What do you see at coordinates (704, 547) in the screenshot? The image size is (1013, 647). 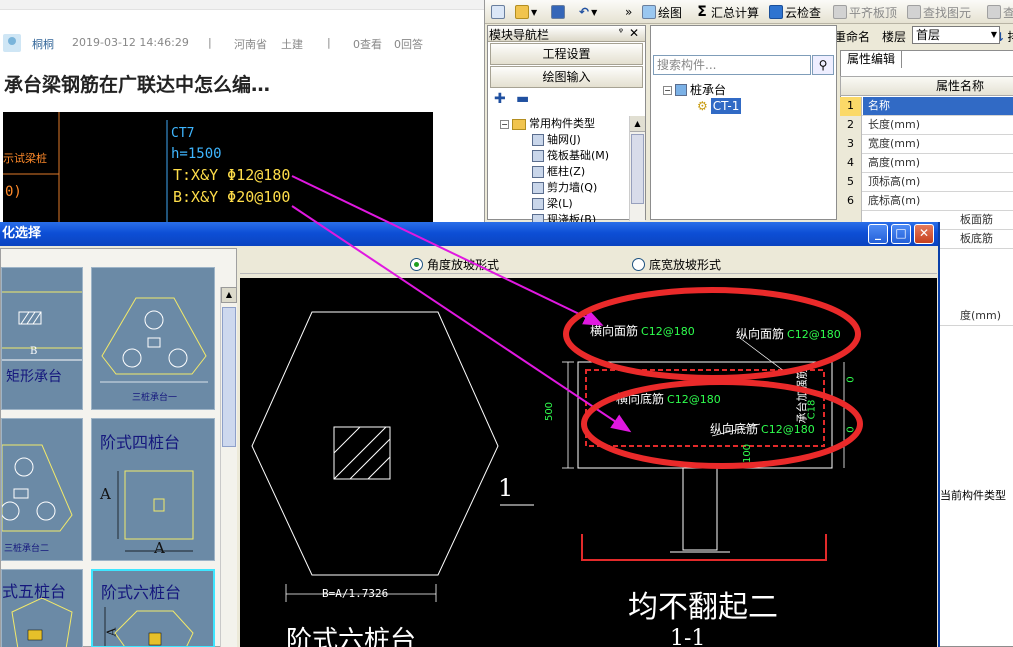 I see `section-bracket` at bounding box center [704, 547].